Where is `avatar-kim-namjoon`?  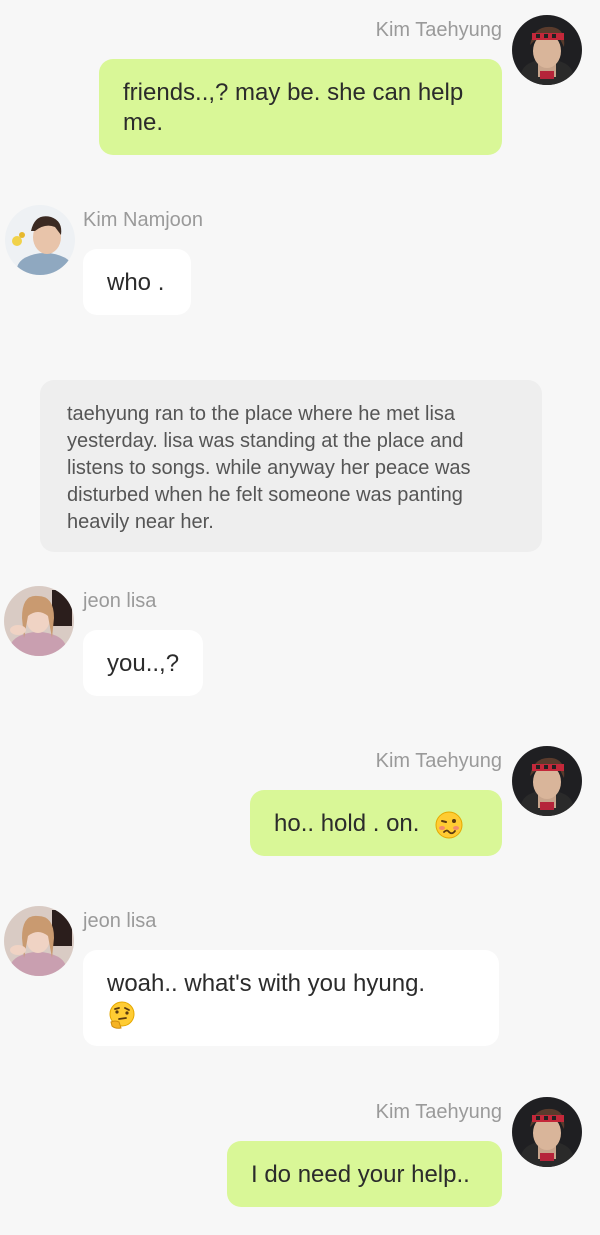
avatar-kim-namjoon is located at coordinates (40, 240).